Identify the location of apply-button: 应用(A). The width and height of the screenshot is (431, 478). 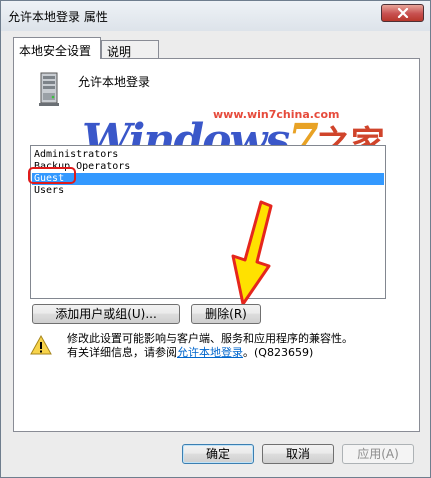
(378, 454).